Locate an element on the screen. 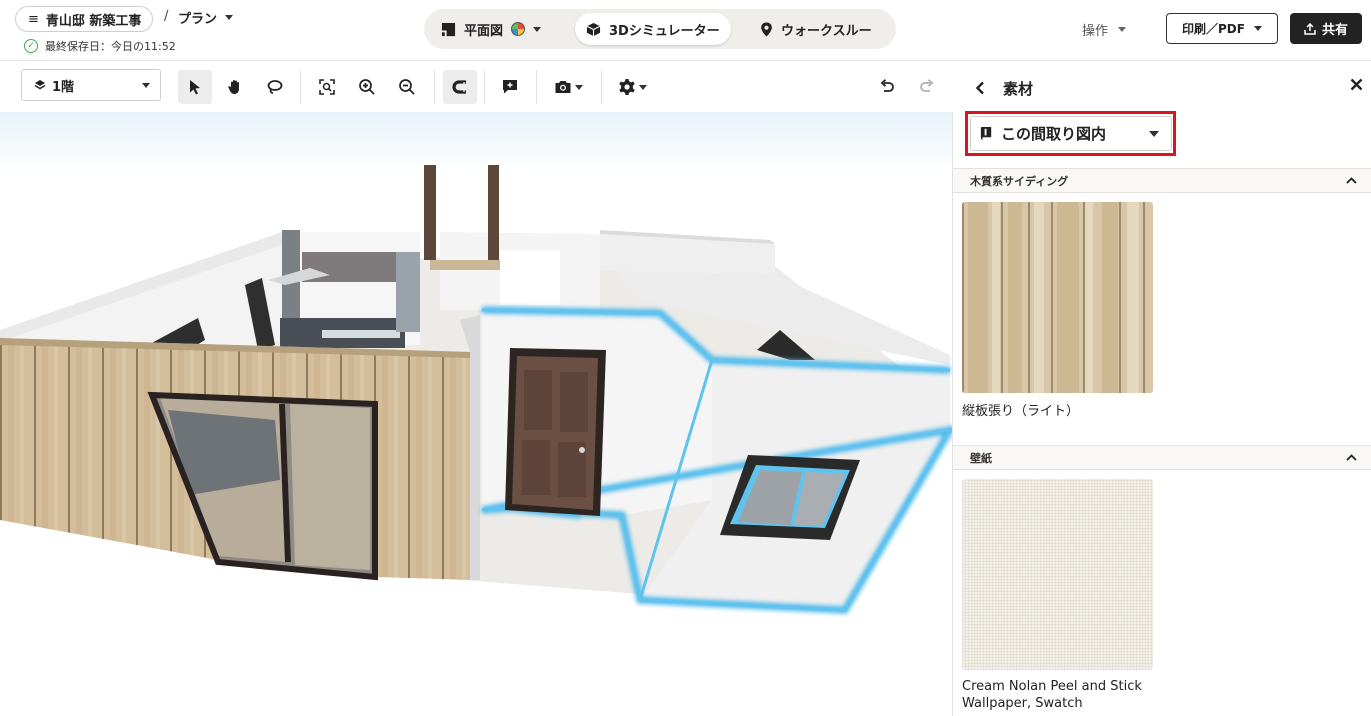 The width and height of the screenshot is (1371, 716). material-swatch-vertical-board is located at coordinates (1057, 297).